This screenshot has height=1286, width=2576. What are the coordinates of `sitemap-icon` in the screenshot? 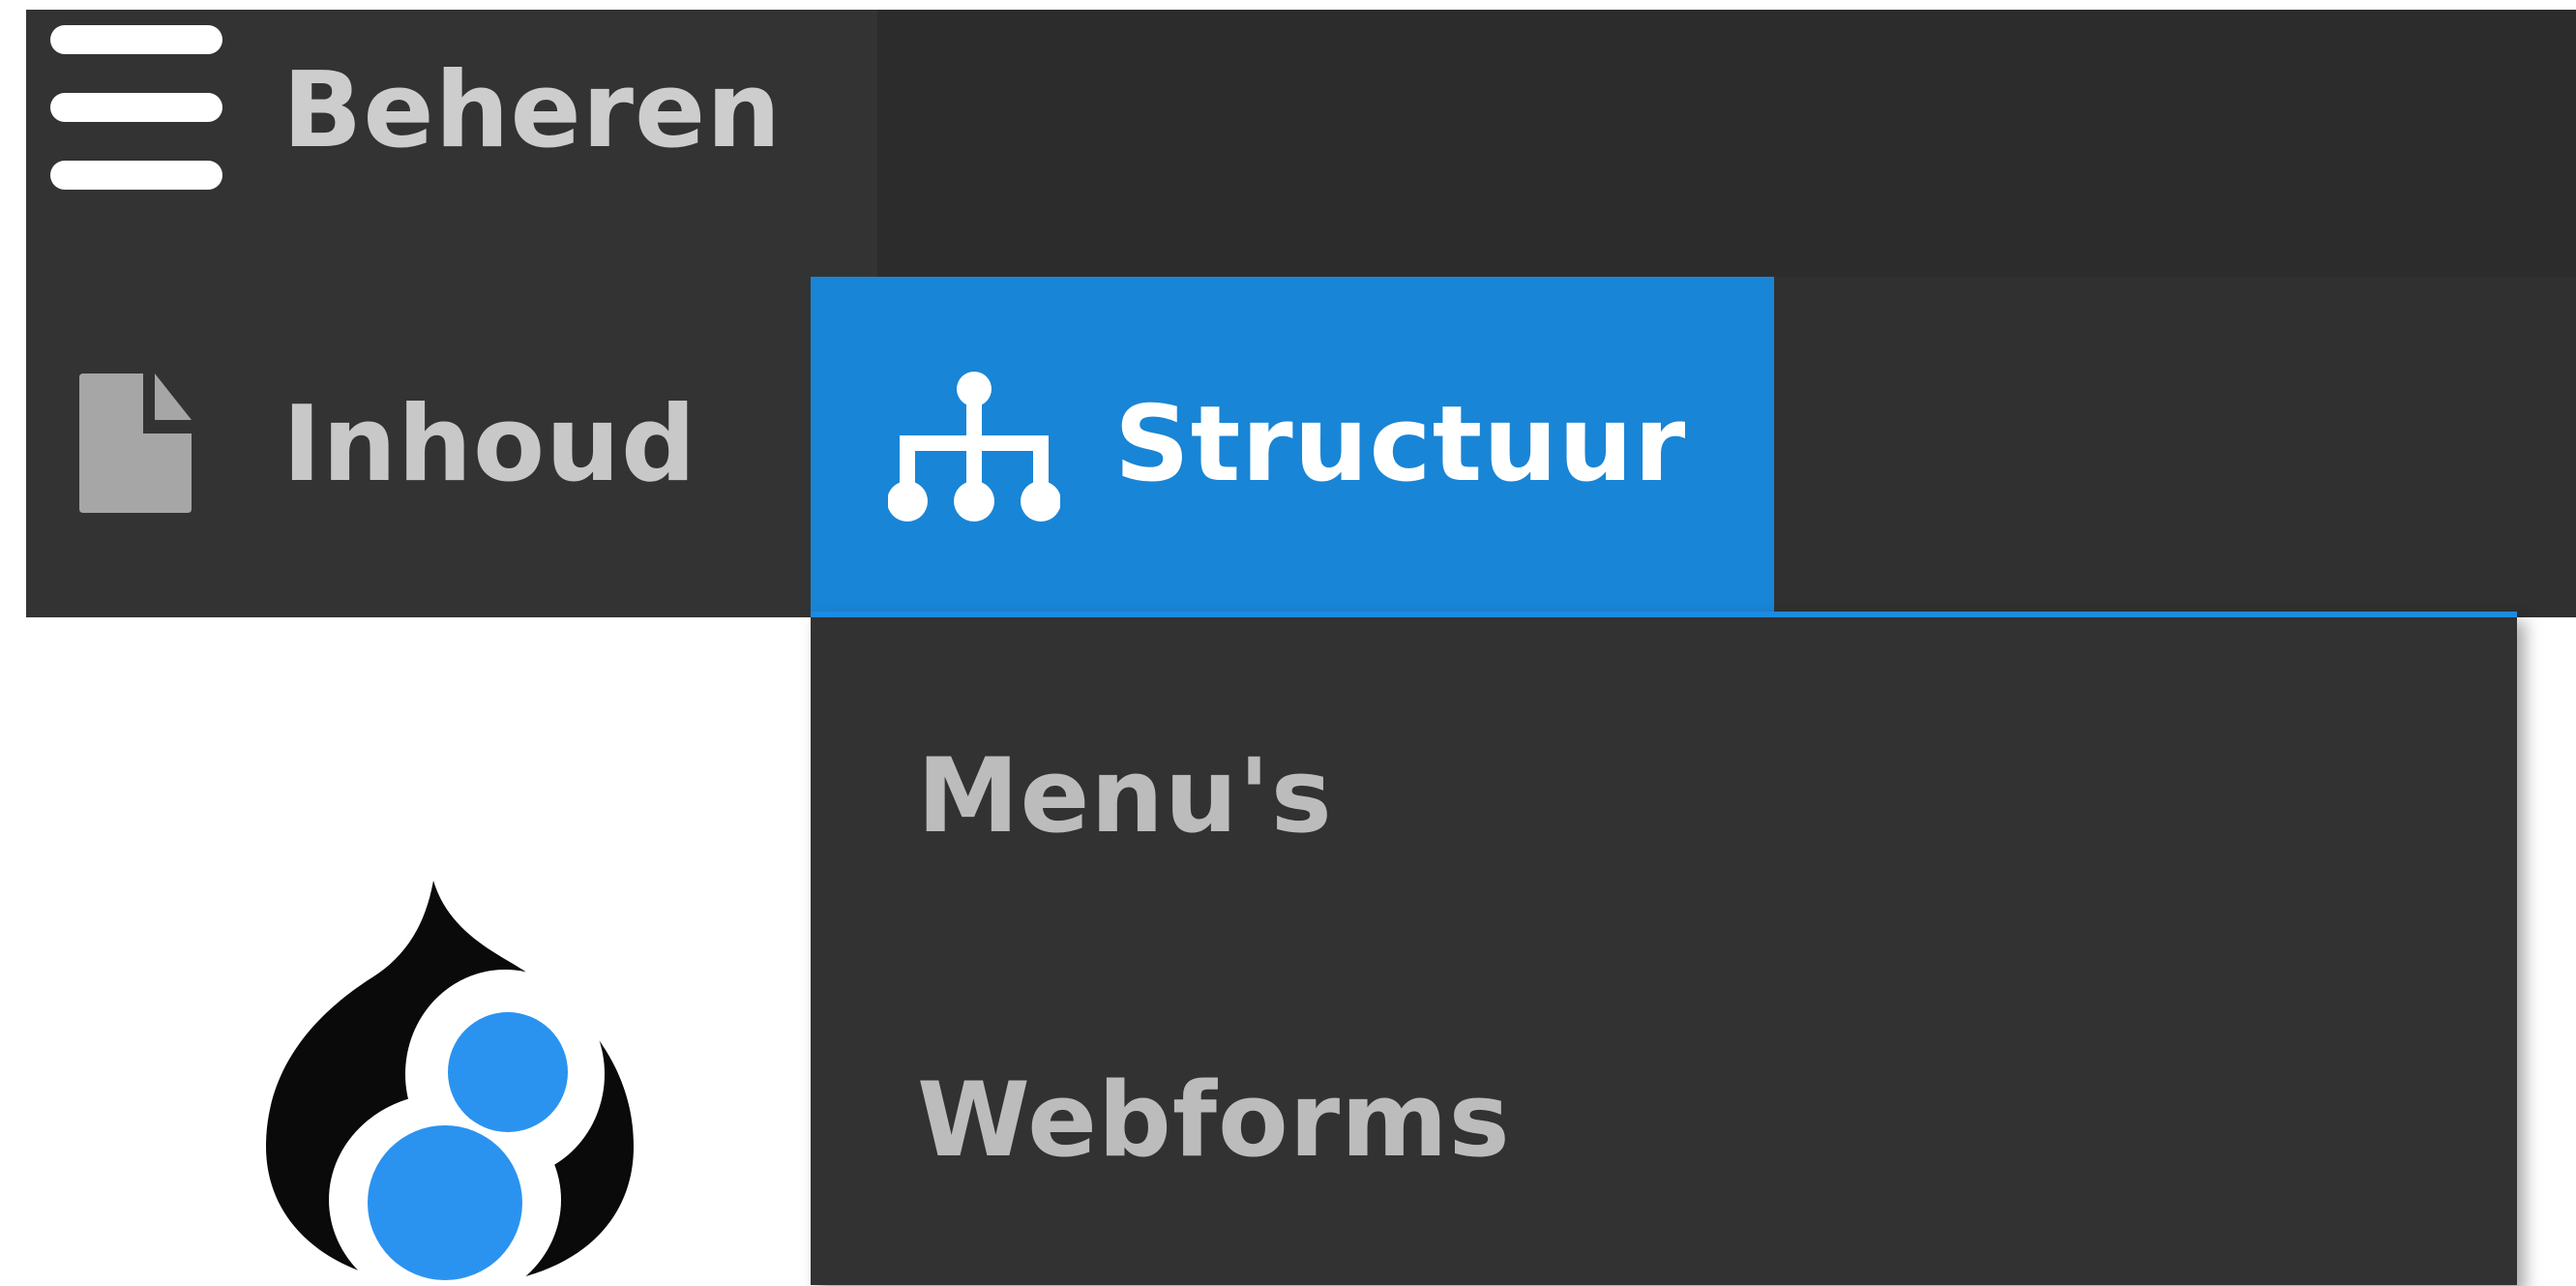 It's located at (974, 447).